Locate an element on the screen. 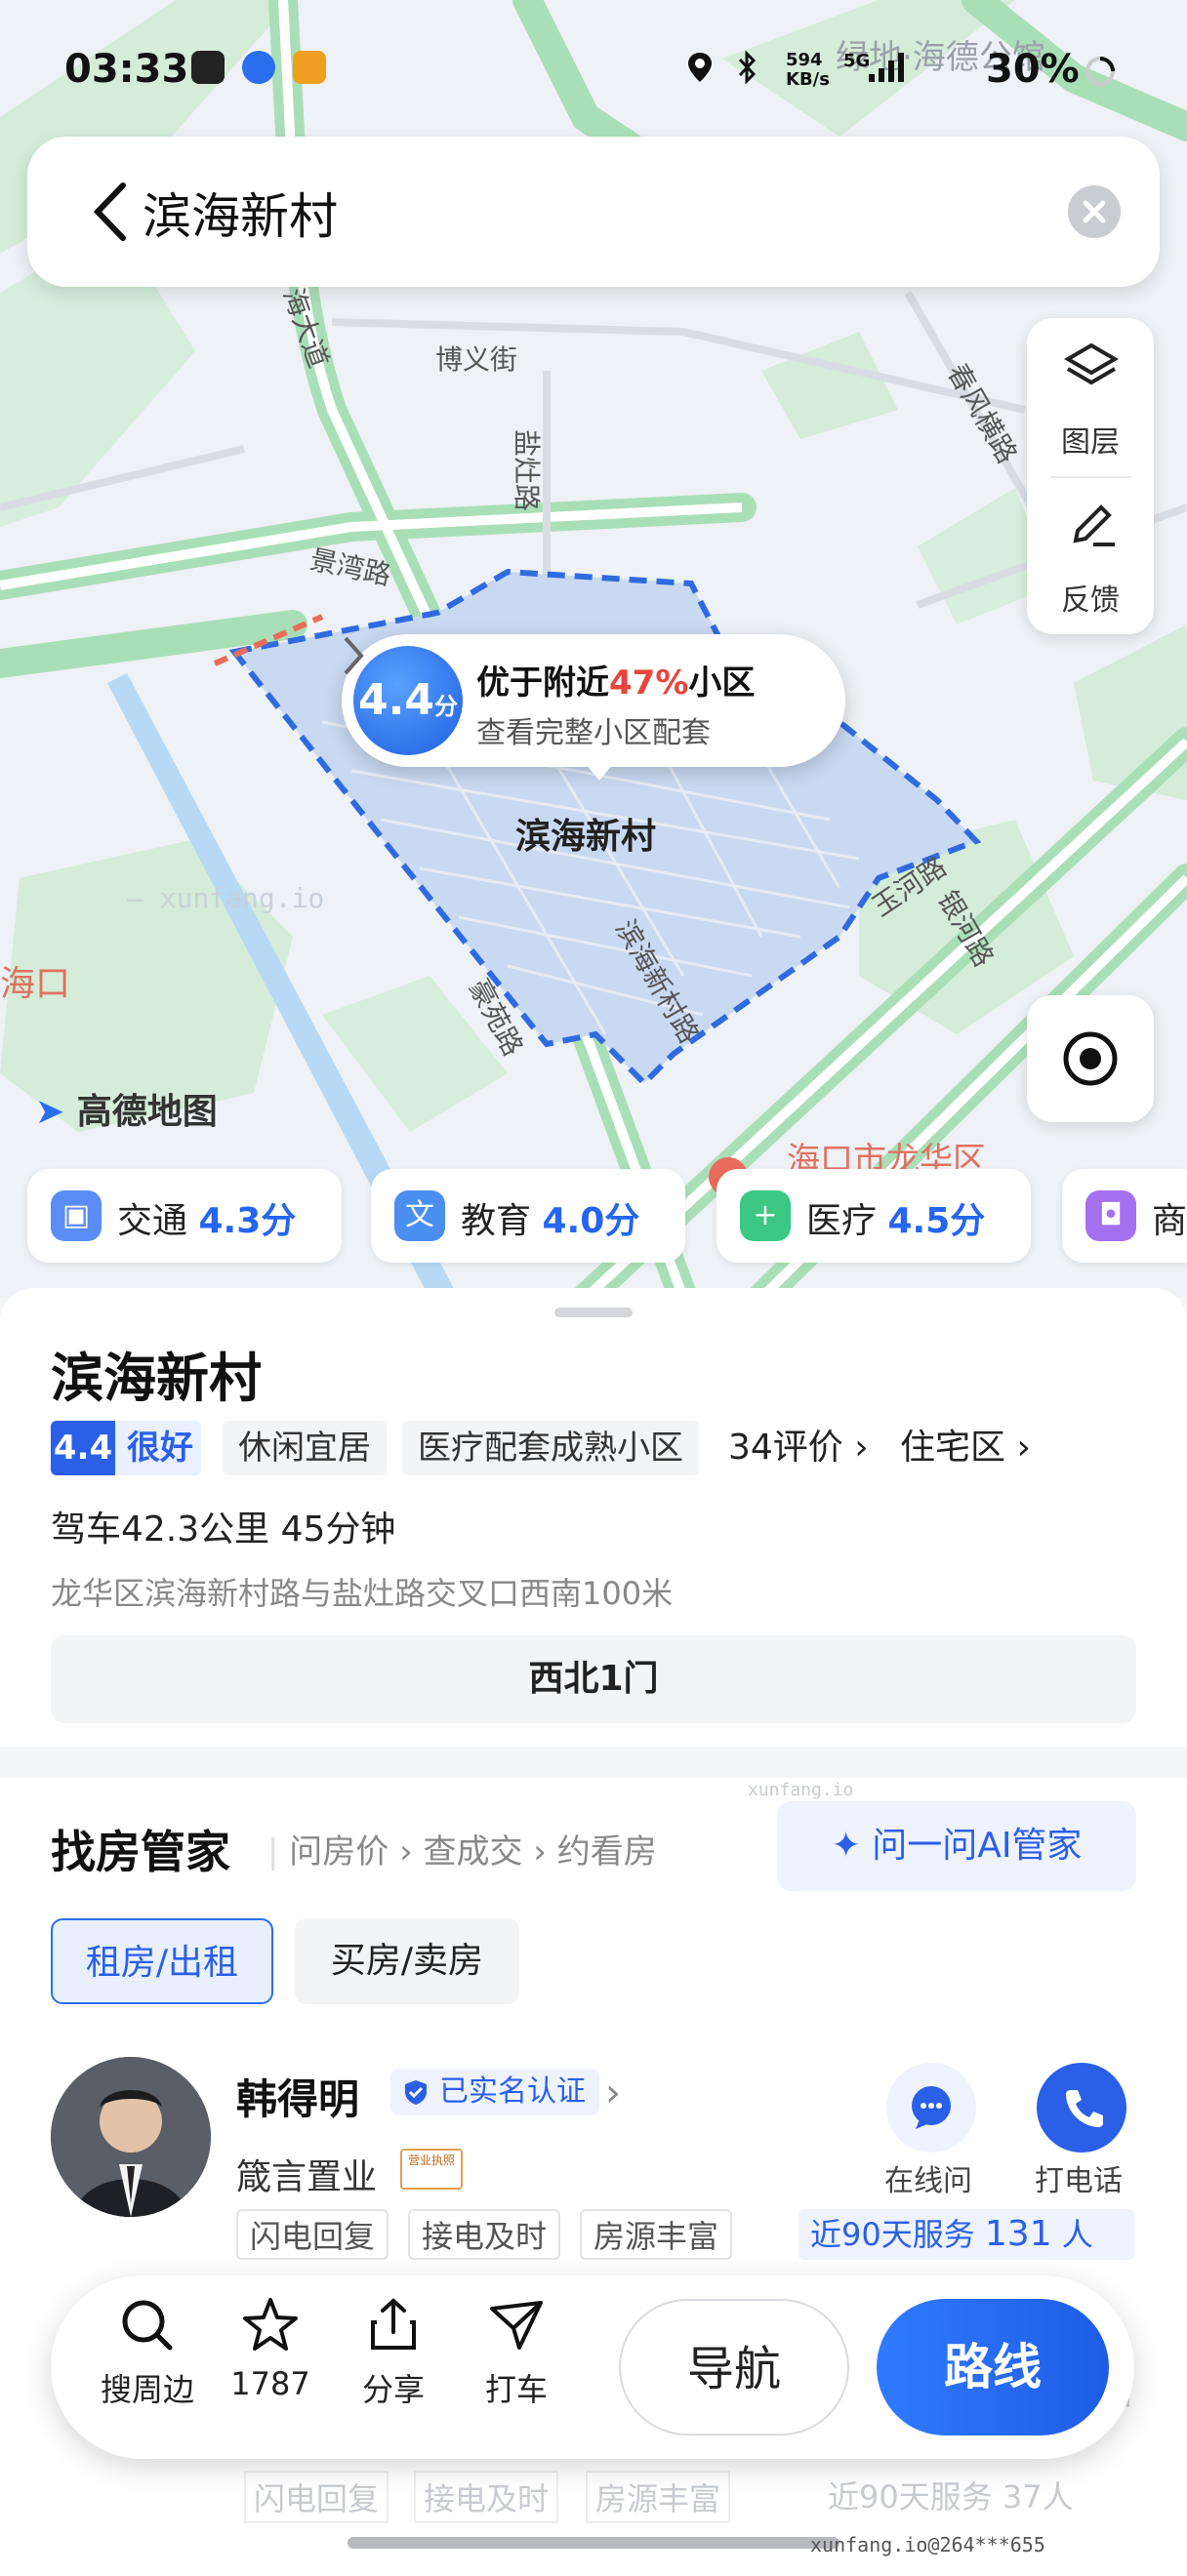 The image size is (1187, 2576). online-chat-button is located at coordinates (931, 2108).